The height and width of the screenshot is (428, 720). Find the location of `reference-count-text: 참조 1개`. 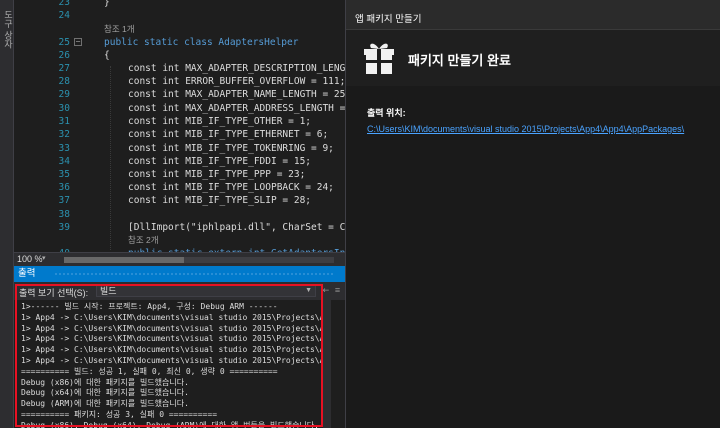

reference-count-text: 참조 1개 is located at coordinates (119, 29).